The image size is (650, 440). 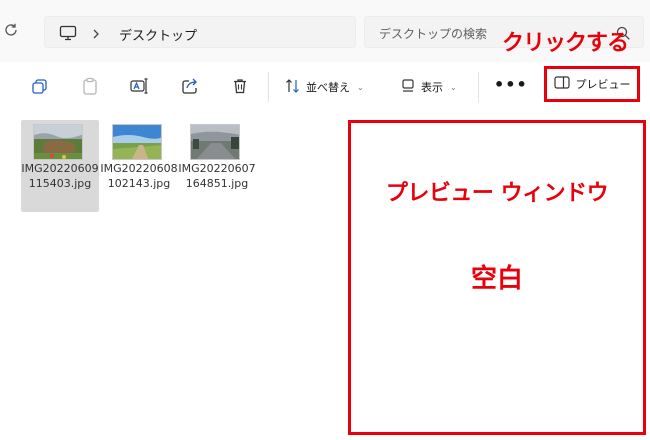 I want to click on rename-icon, so click(x=140, y=86).